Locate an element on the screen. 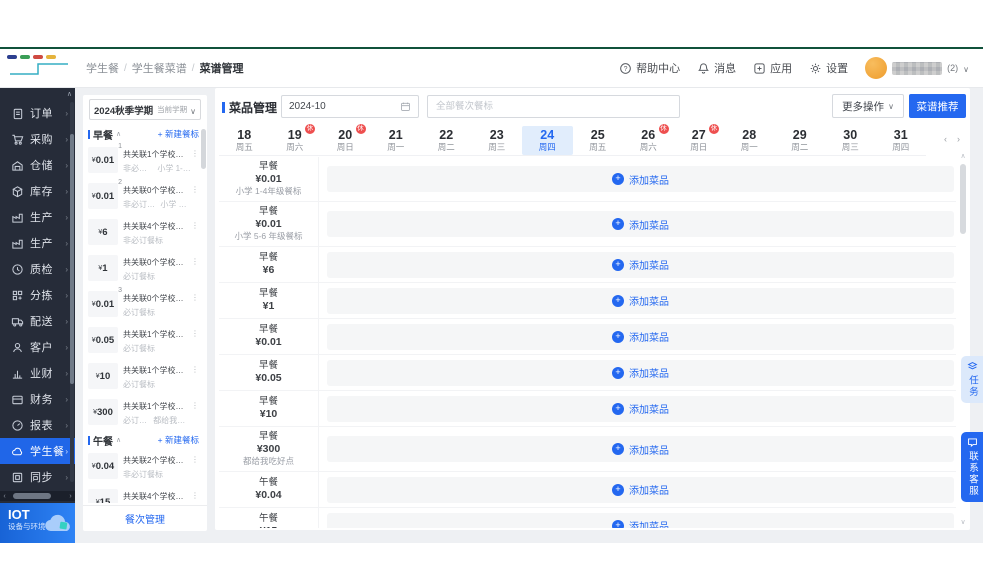 The width and height of the screenshot is (983, 584). meal-standard-item: ¥0.05共关联1个学校的1个班级必订餐标⋮ is located at coordinates (143, 341).